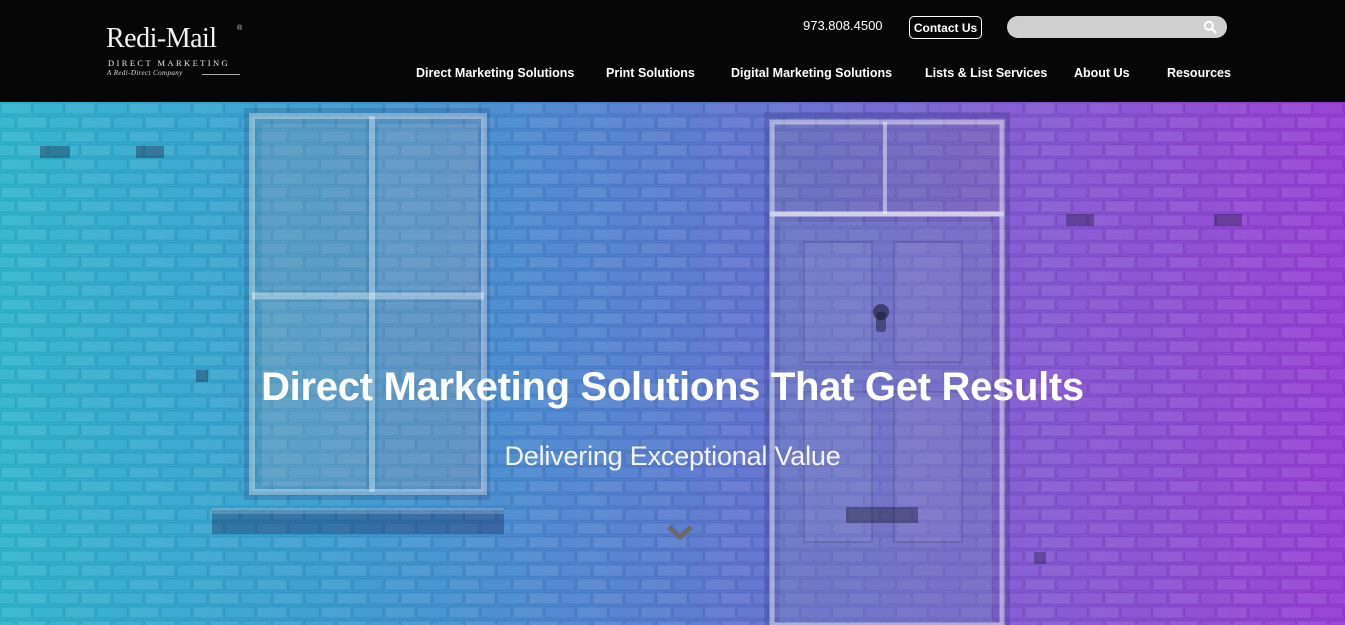 This screenshot has height=625, width=1345. I want to click on phone-number: 973.808.4500, so click(843, 26).